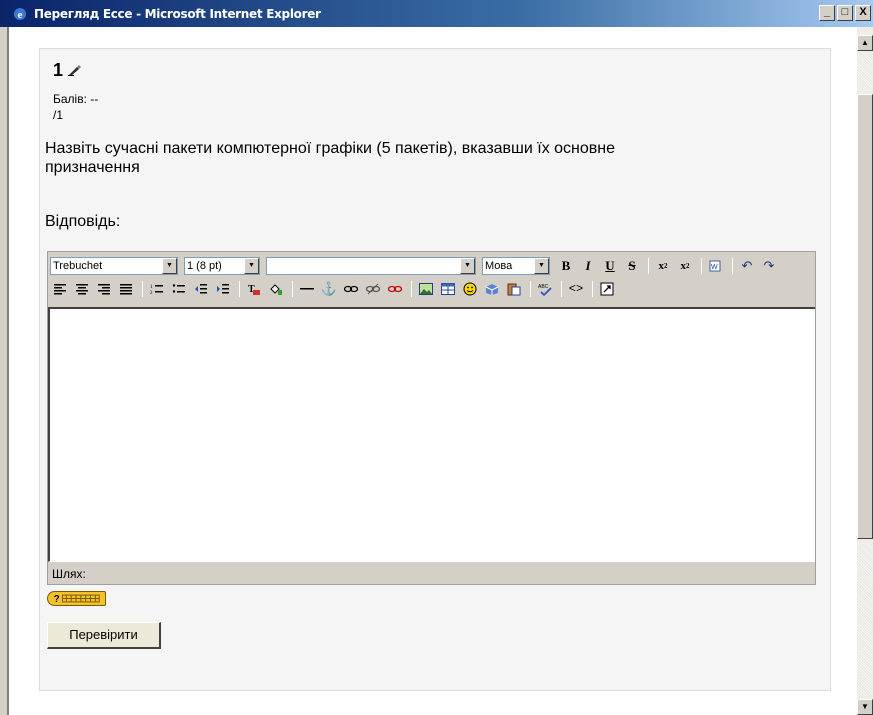 The height and width of the screenshot is (715, 873). What do you see at coordinates (827, 13) in the screenshot?
I see `minimize-button: _` at bounding box center [827, 13].